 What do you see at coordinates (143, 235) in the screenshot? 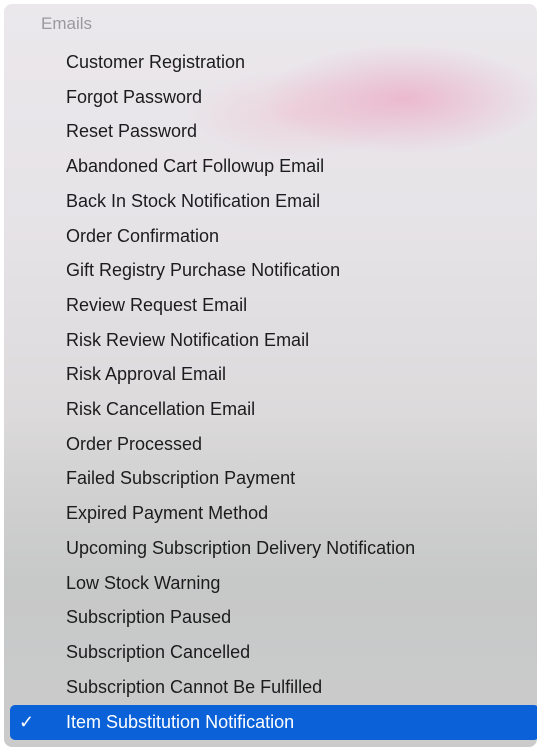
I see `menu-item-label: Order Confirmation` at bounding box center [143, 235].